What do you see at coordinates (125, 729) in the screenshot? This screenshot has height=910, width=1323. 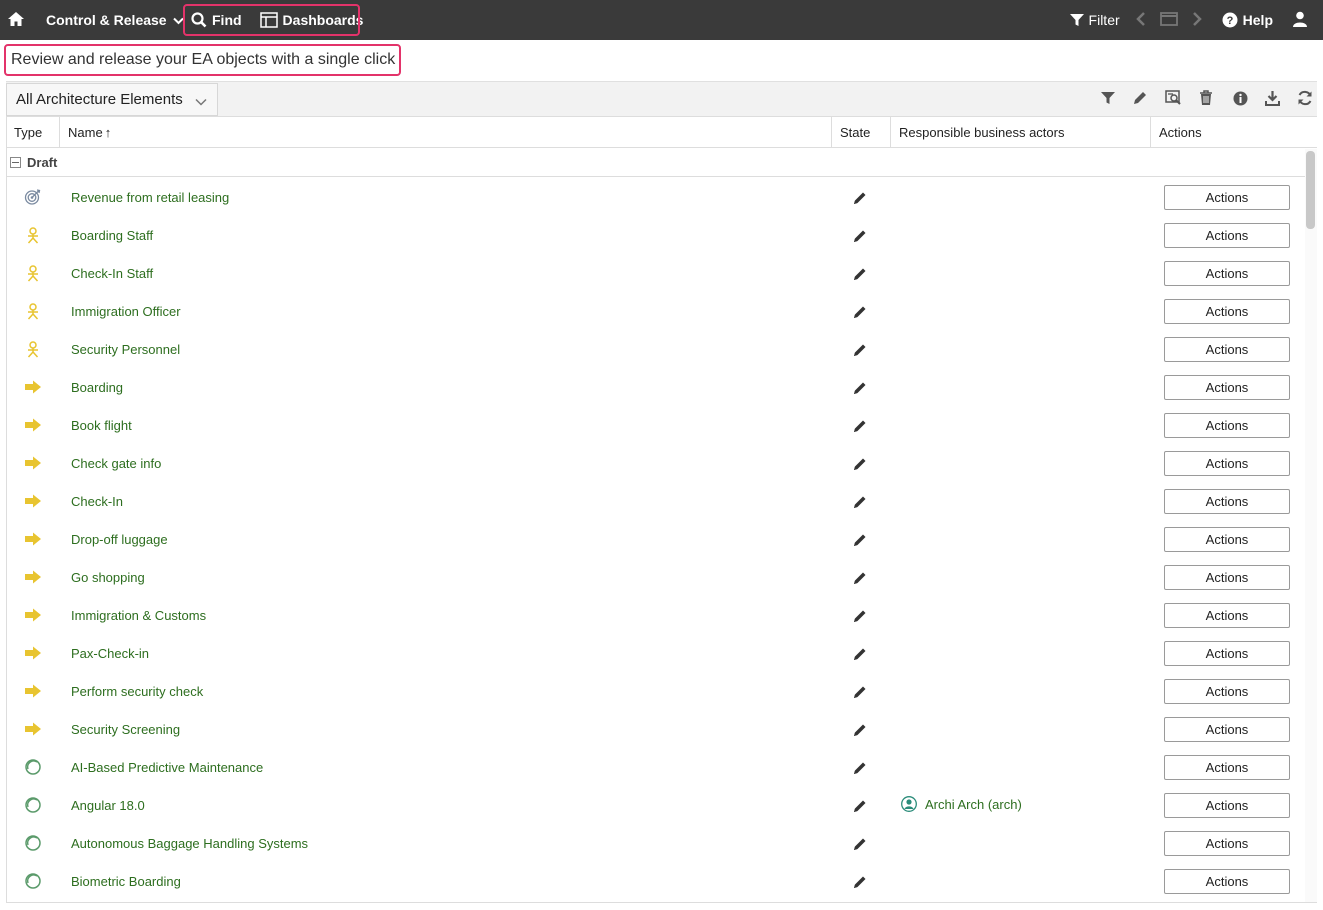 I see `element-name-link: Security Screening` at bounding box center [125, 729].